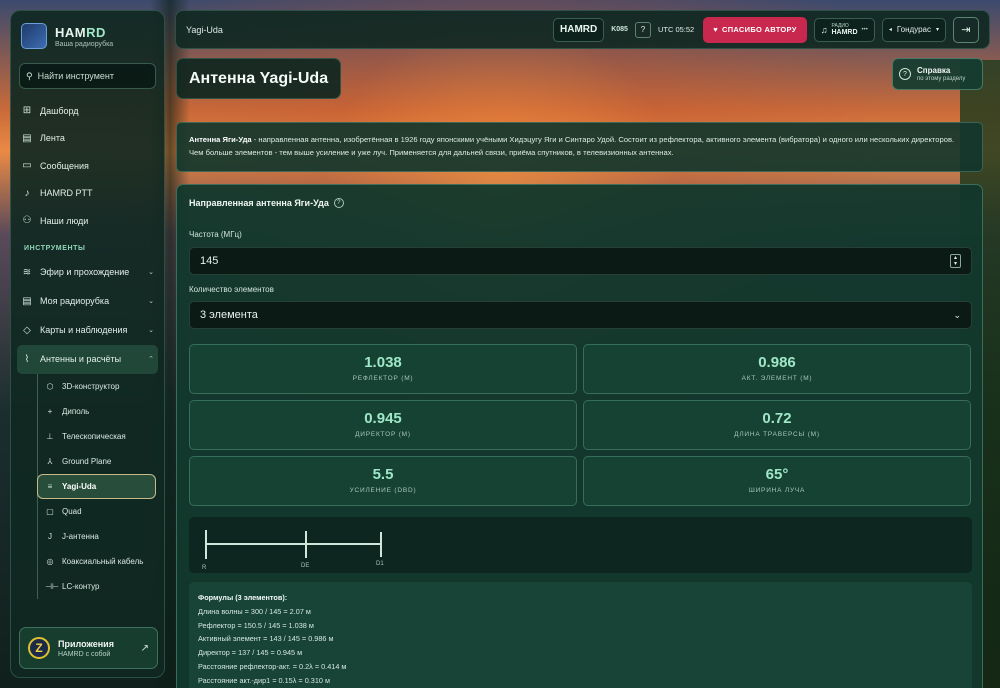 Image resolution: width=1000 pixels, height=688 pixels. I want to click on logout-button: ⇥, so click(966, 29).